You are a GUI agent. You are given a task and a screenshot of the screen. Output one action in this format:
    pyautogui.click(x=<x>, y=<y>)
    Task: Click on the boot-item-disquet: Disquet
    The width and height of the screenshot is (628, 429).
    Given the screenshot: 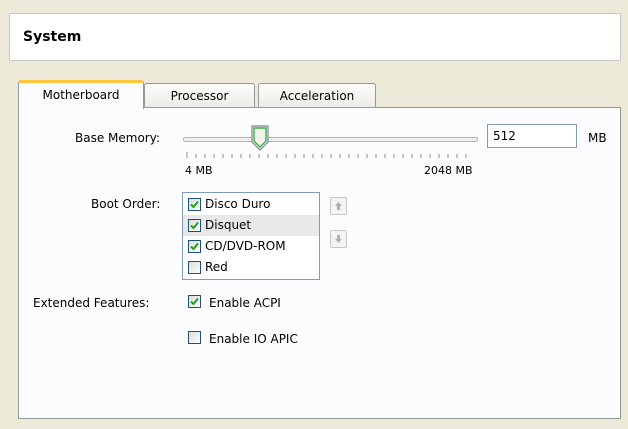 What is the action you would take?
    pyautogui.click(x=251, y=225)
    